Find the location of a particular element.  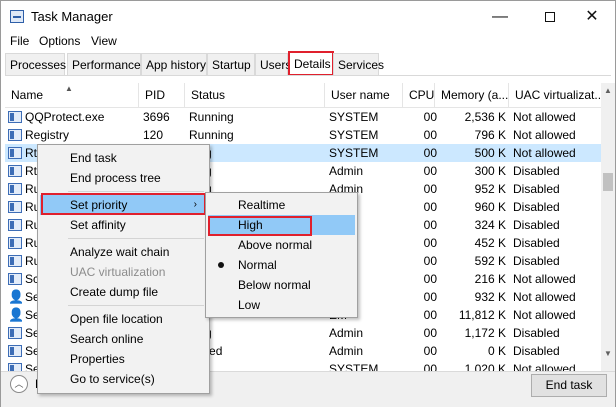

maximize-button is located at coordinates (550, 16).